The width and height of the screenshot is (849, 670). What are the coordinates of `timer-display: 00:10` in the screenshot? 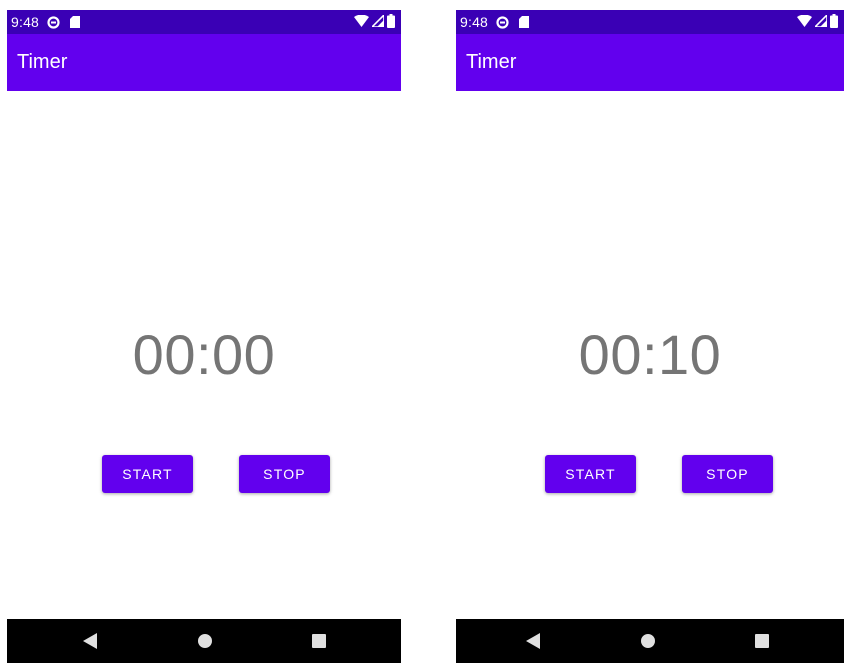 It's located at (650, 354).